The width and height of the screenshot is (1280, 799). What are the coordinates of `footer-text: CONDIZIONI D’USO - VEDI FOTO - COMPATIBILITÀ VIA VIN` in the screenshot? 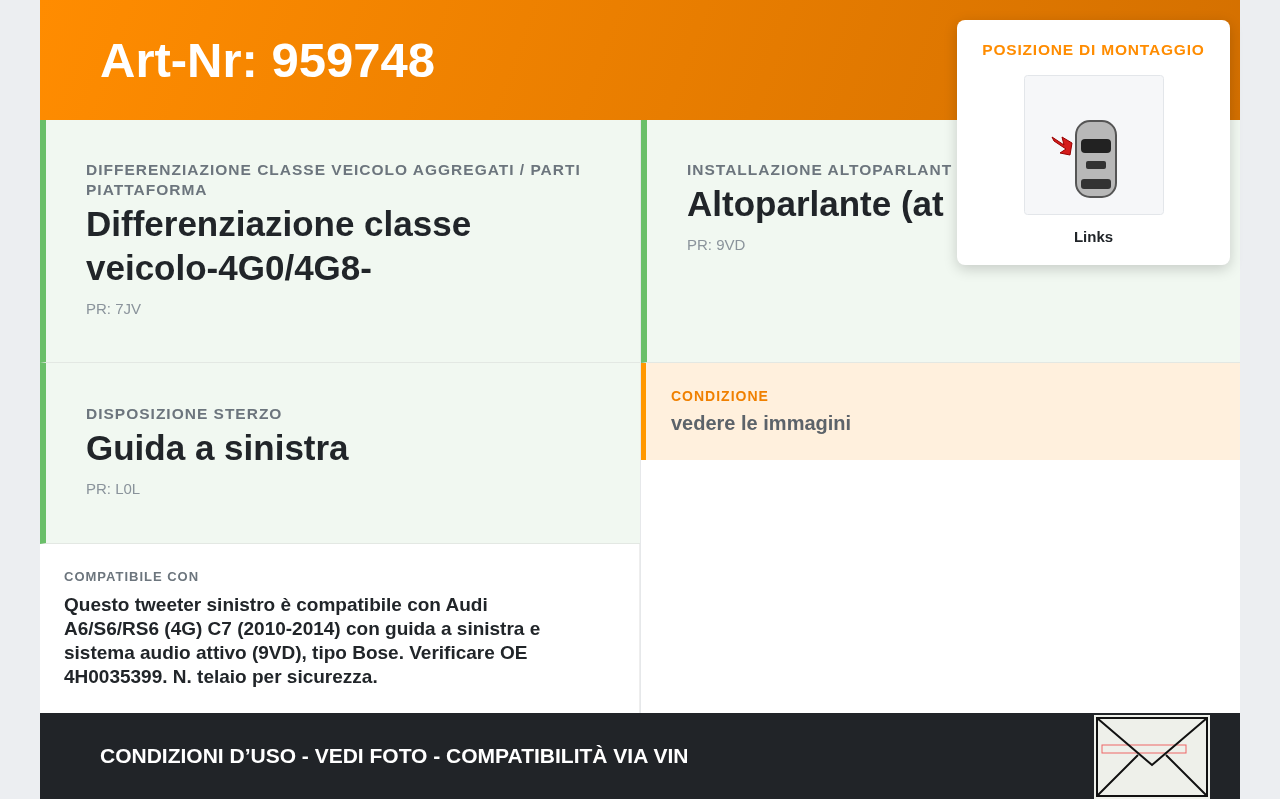 It's located at (394, 756).